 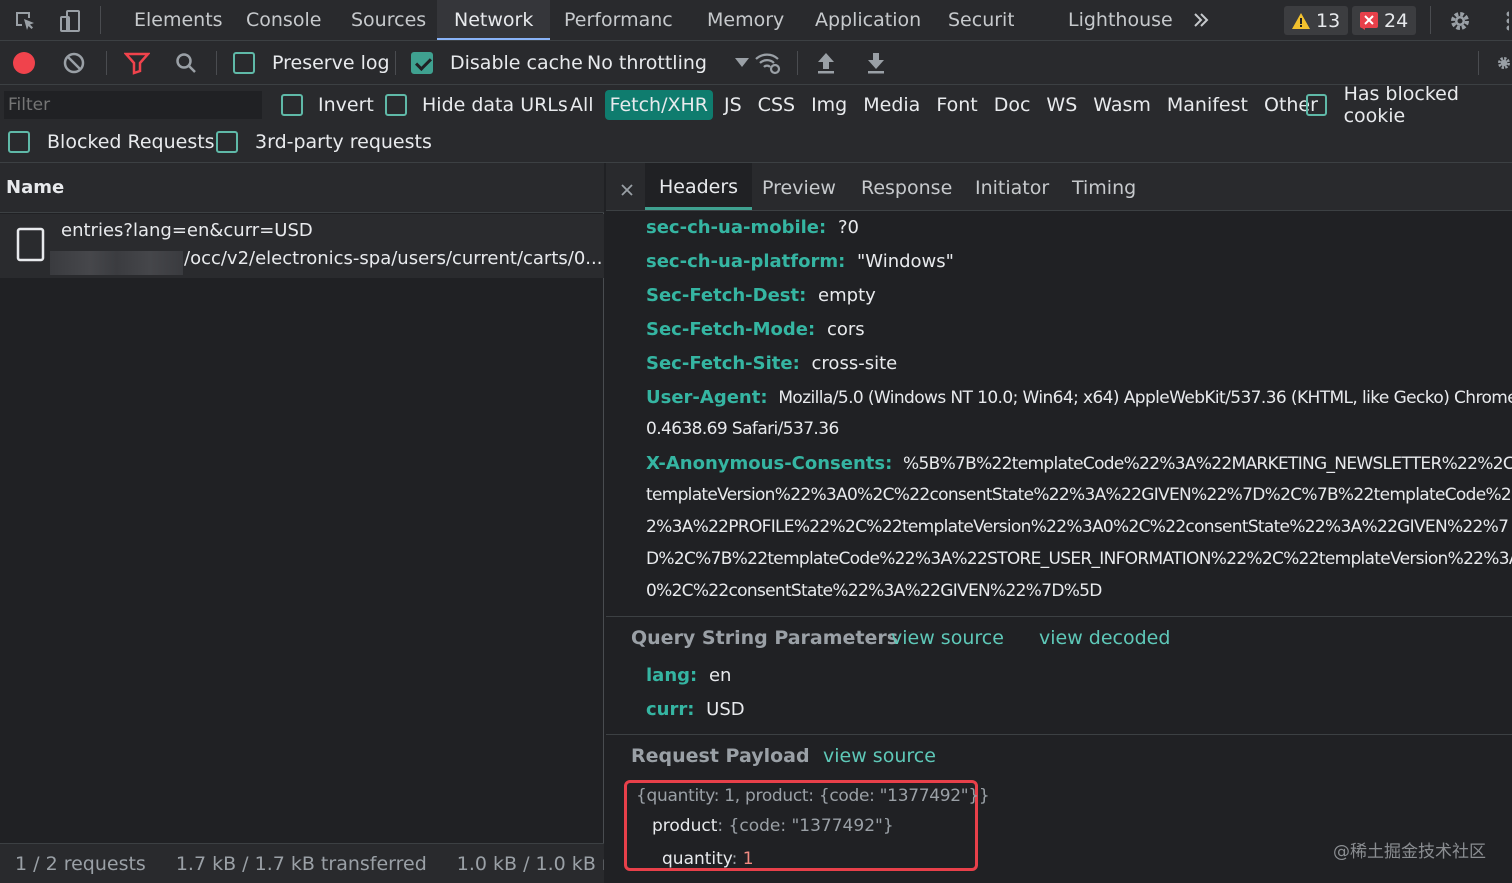 I want to click on query-view-source-link: view source, so click(x=947, y=638).